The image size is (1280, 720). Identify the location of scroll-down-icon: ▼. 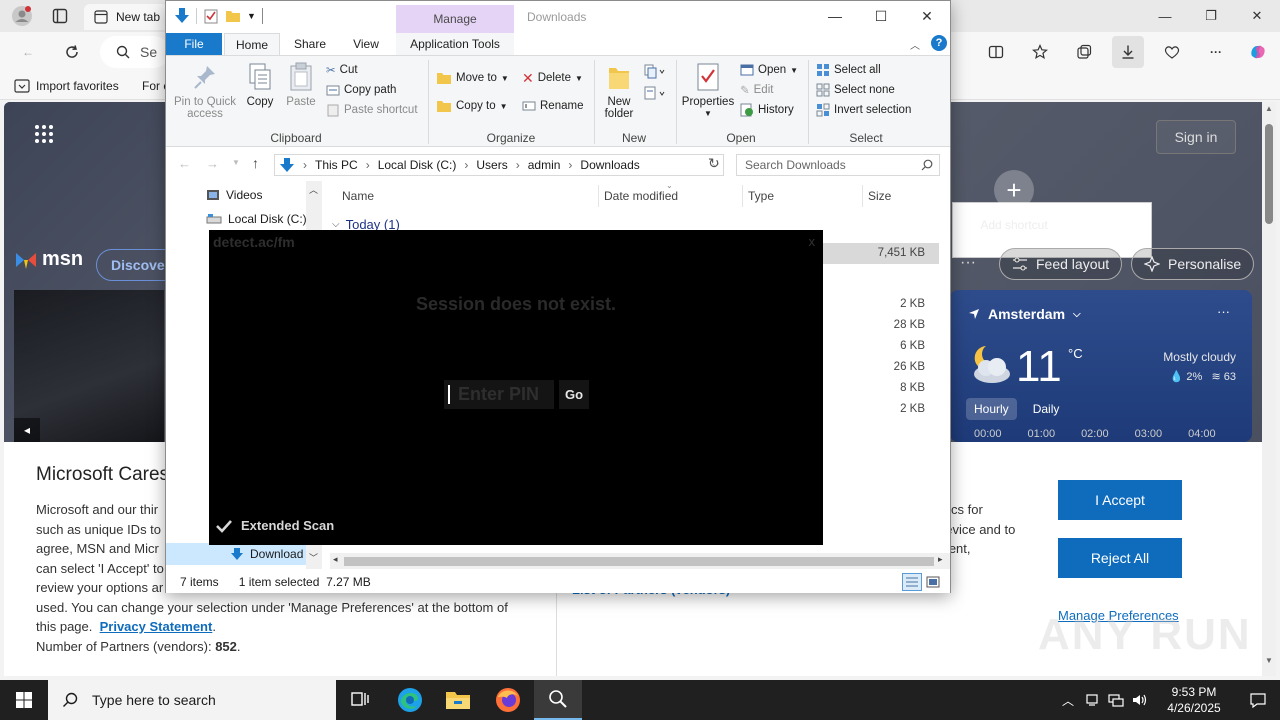
(1269, 660).